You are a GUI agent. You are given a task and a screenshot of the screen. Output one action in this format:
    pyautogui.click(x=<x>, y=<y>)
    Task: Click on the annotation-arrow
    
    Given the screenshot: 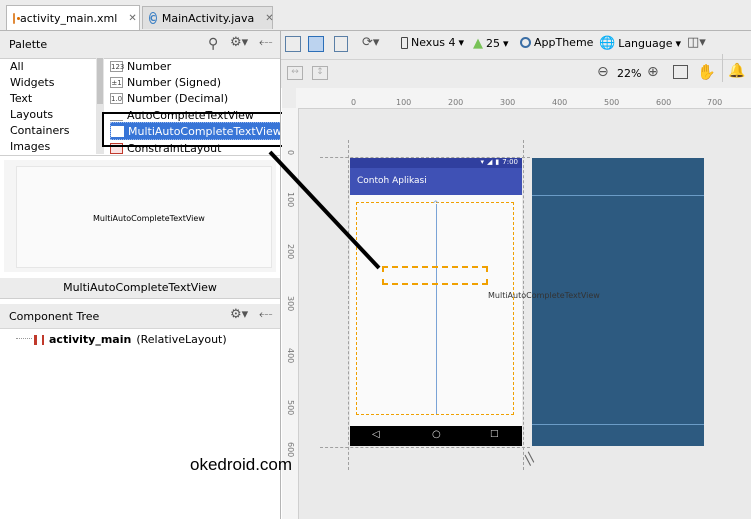 What is the action you would take?
    pyautogui.click(x=324, y=210)
    